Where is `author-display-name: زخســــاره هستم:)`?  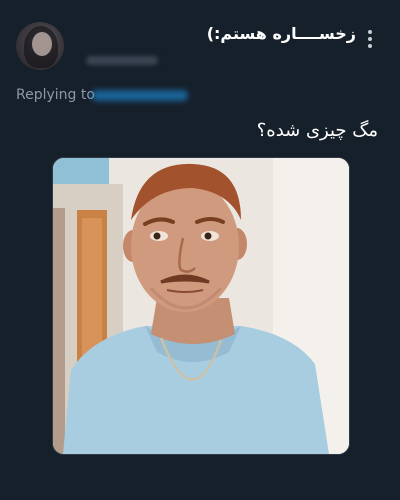
author-display-name: زخســــاره هستم:) is located at coordinates (281, 33).